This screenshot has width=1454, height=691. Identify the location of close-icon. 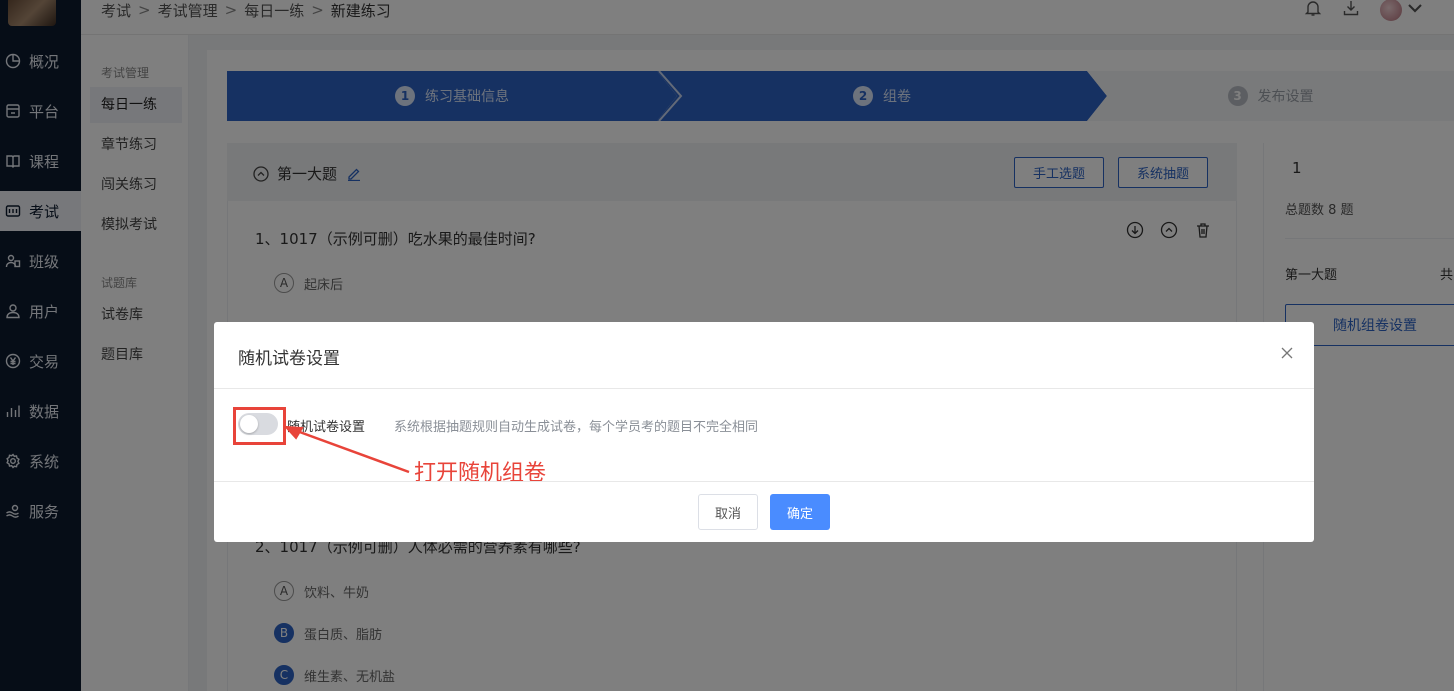
(1287, 353).